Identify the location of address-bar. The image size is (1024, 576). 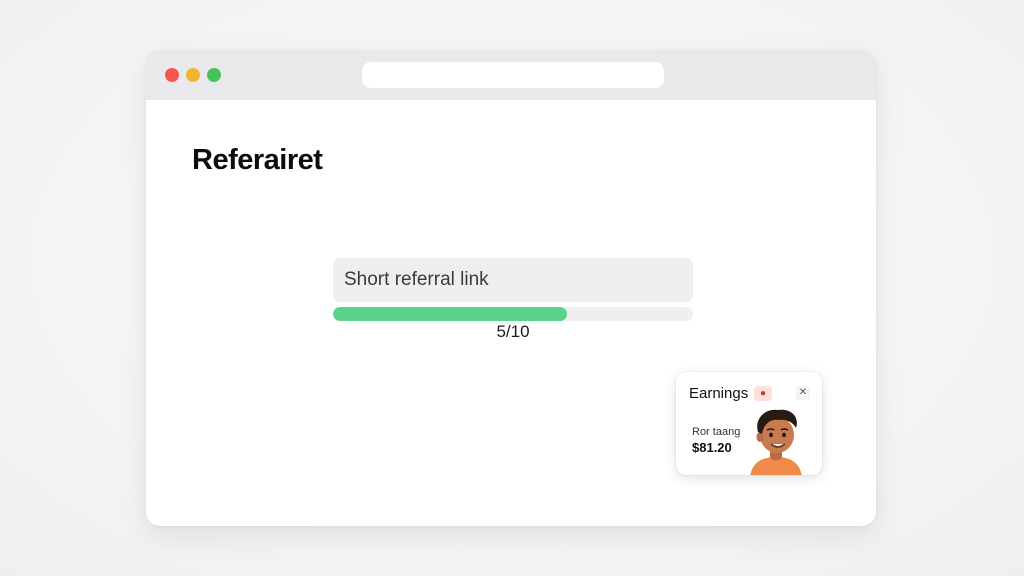
(513, 75).